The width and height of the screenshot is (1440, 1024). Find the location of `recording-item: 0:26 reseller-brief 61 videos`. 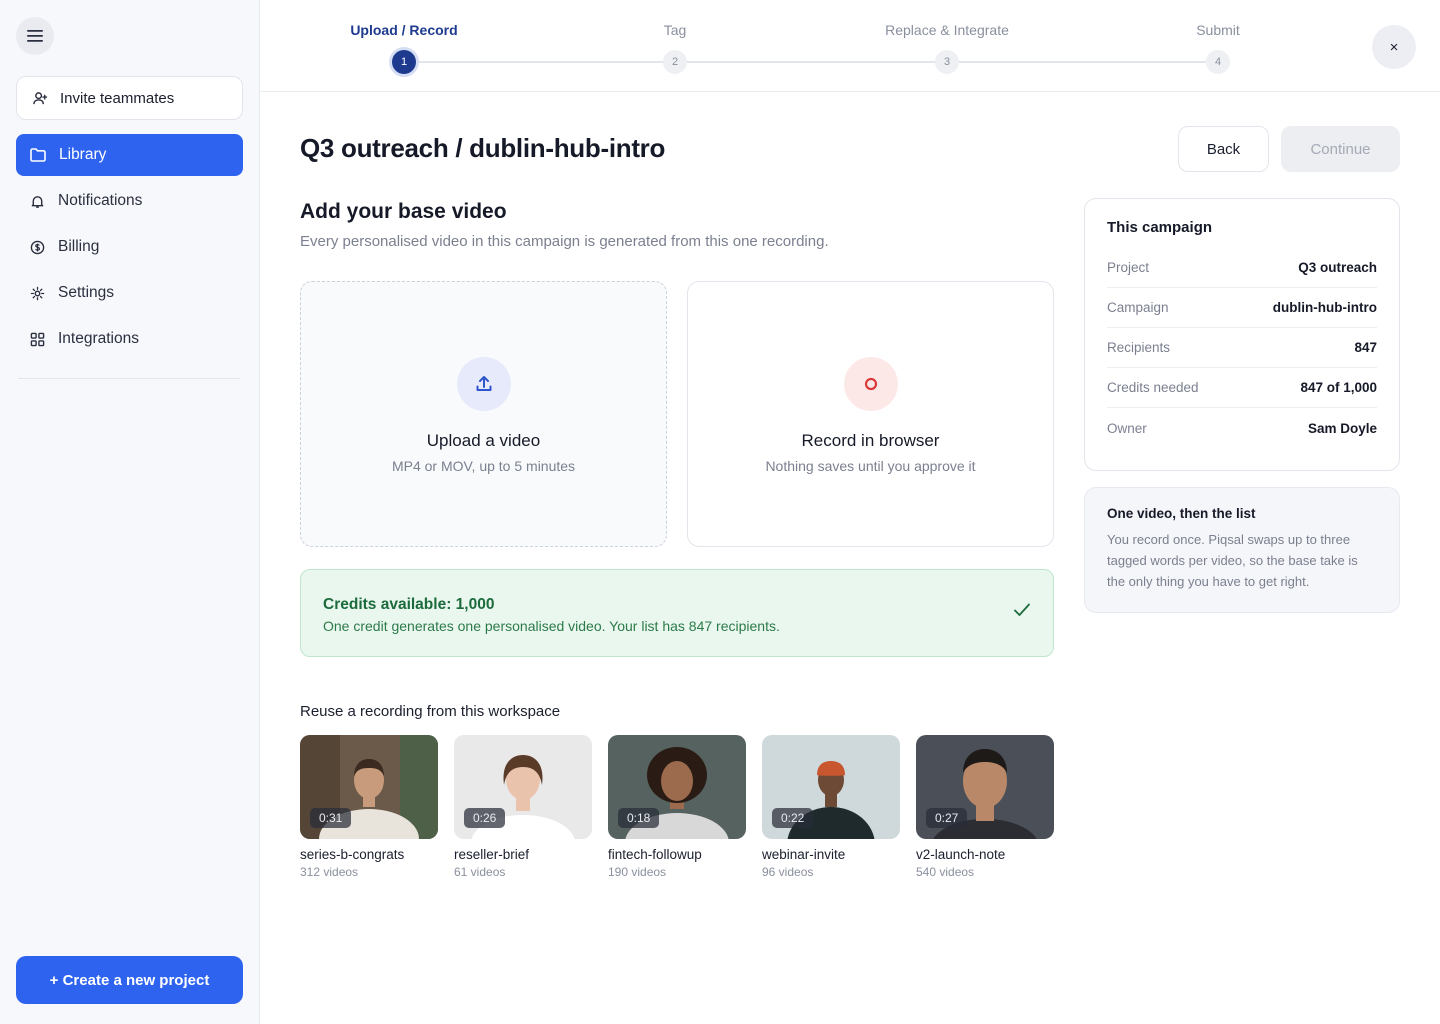

recording-item: 0:26 reseller-brief 61 videos is located at coordinates (523, 807).